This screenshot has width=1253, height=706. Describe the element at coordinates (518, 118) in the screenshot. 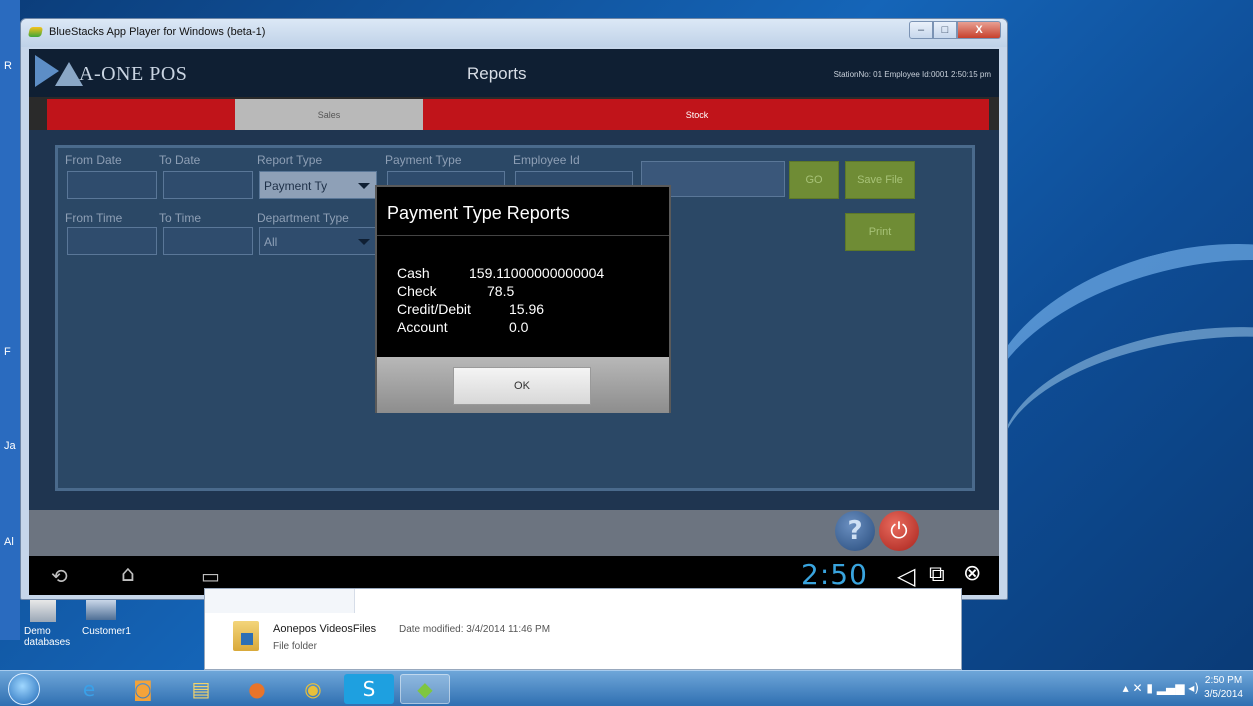

I see `report-tabs: Sales Stock` at that location.